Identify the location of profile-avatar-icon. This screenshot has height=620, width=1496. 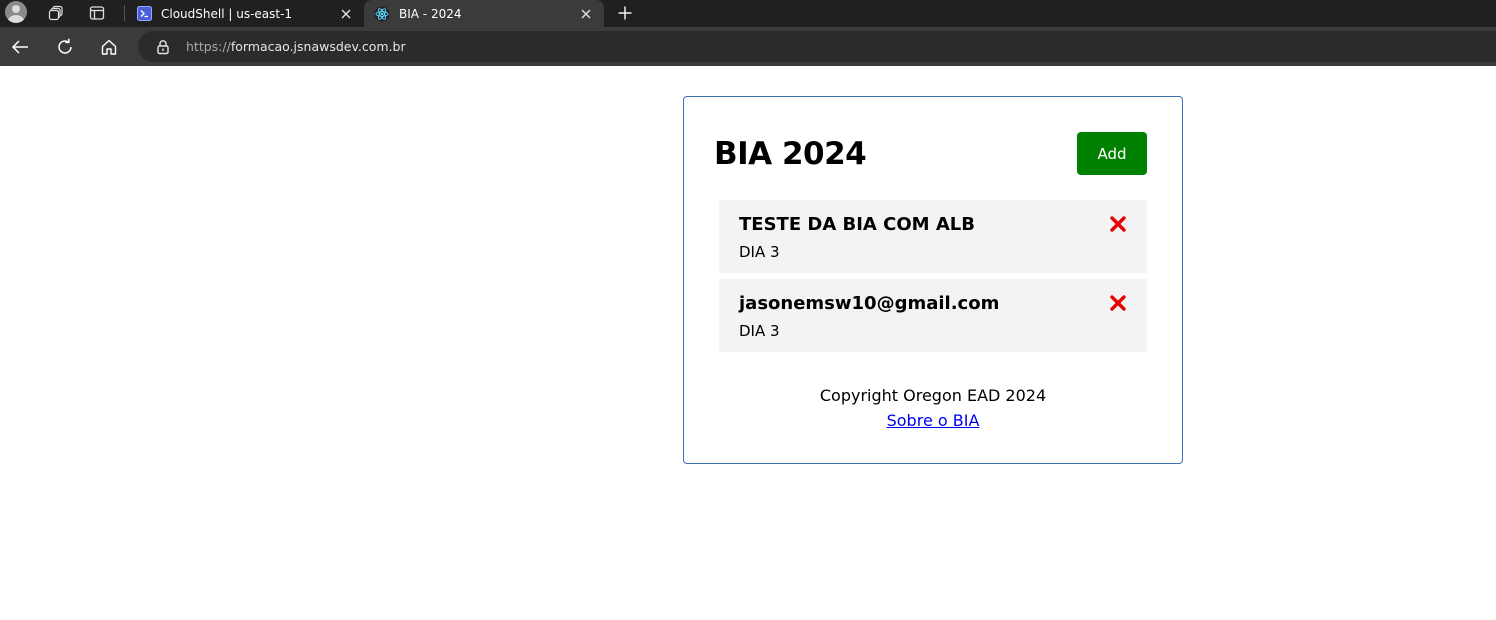
(16, 12).